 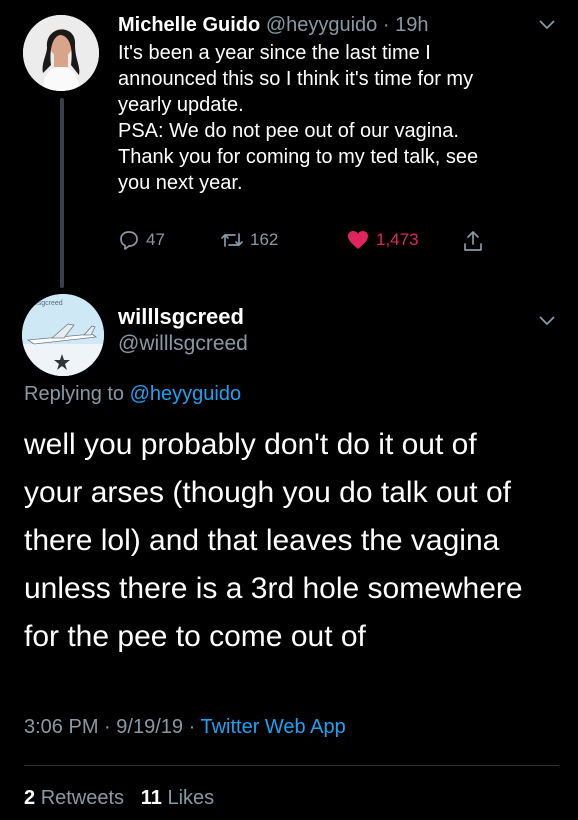 What do you see at coordinates (180, 183) in the screenshot?
I see `parent-text-line: you next year.` at bounding box center [180, 183].